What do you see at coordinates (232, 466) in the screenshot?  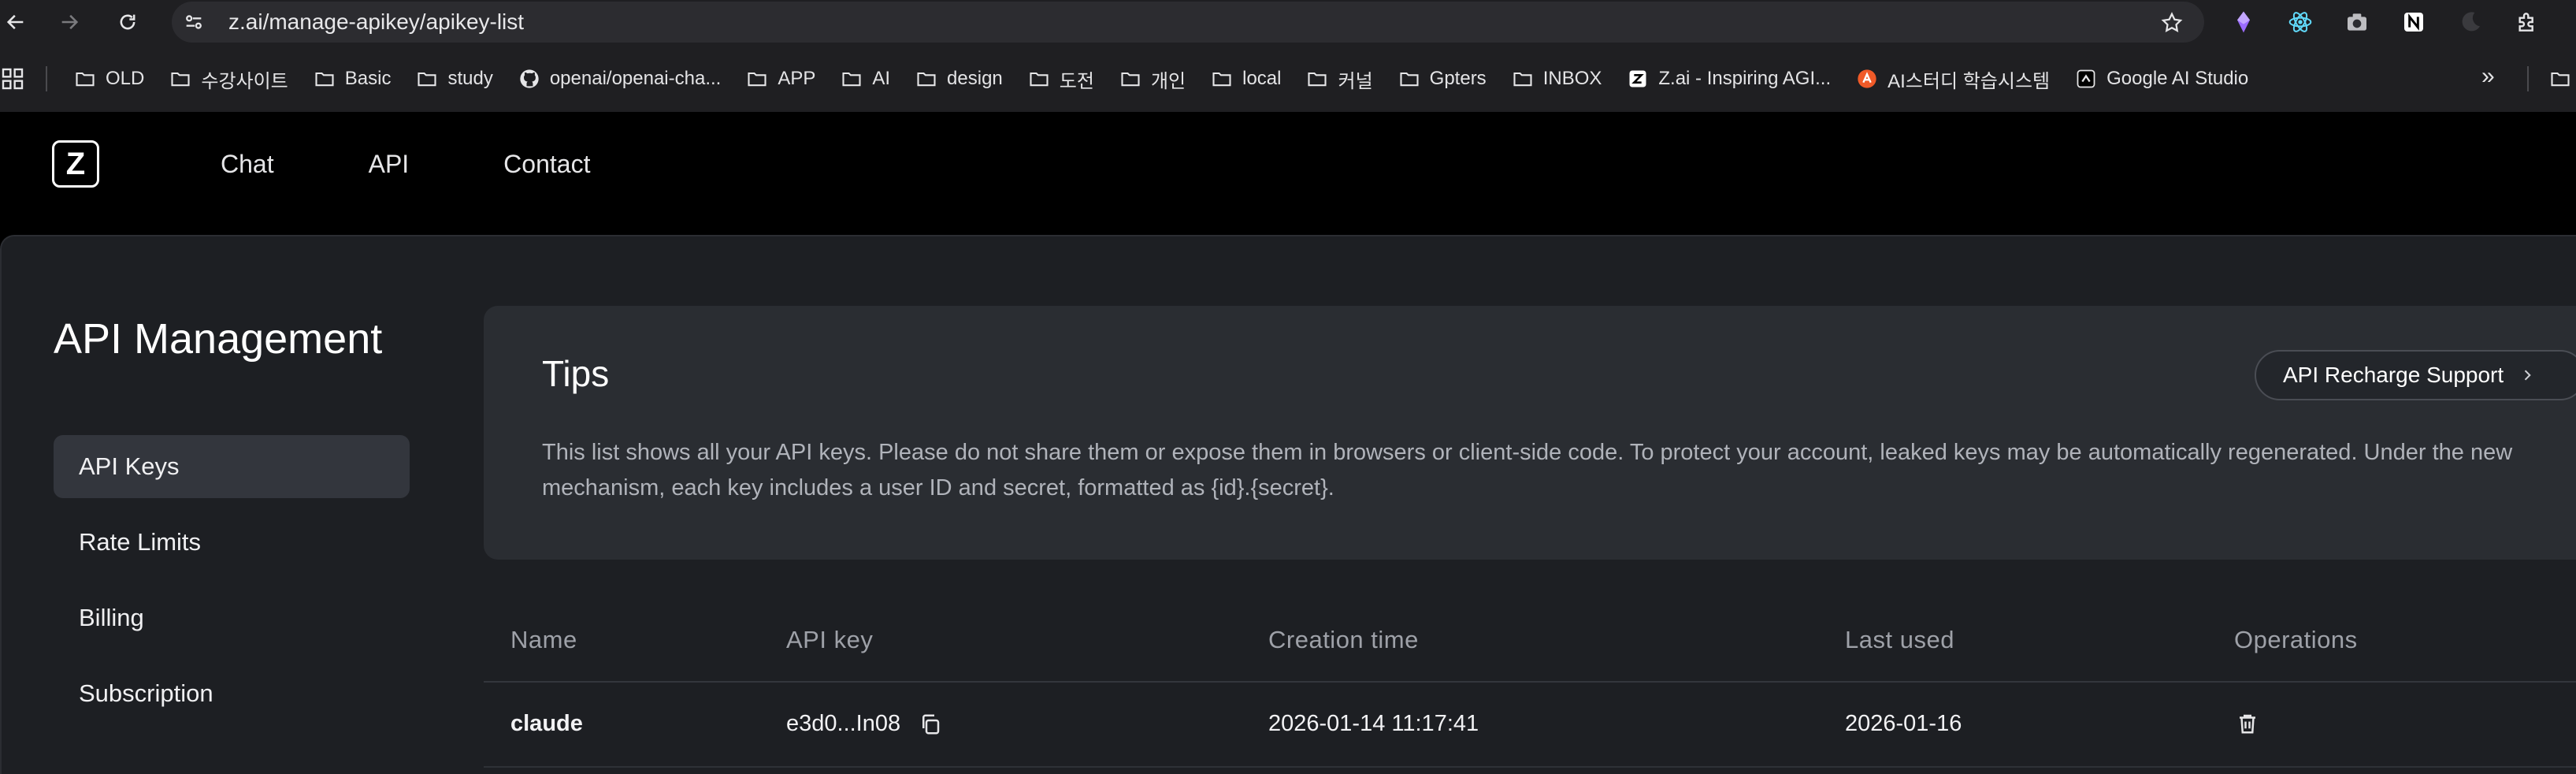 I see `sidebar-item-api-keys: API Keys` at bounding box center [232, 466].